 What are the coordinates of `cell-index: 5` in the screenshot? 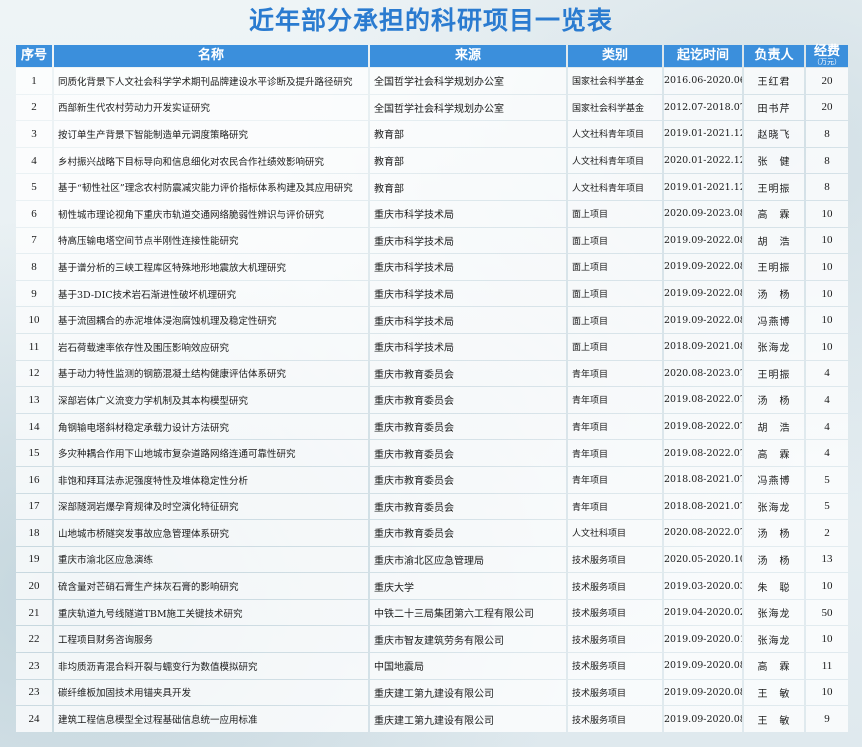 It's located at (34, 187).